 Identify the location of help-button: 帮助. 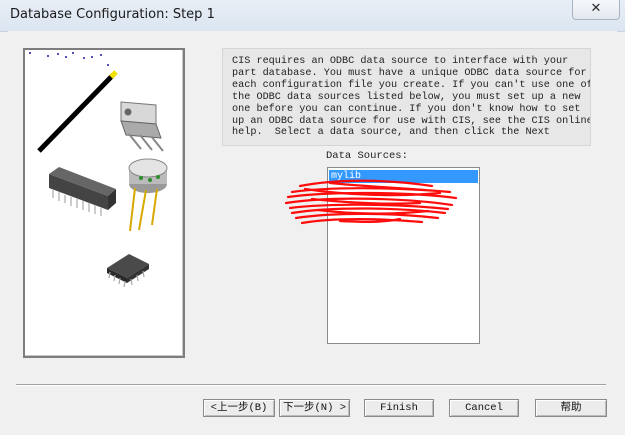
(571, 408).